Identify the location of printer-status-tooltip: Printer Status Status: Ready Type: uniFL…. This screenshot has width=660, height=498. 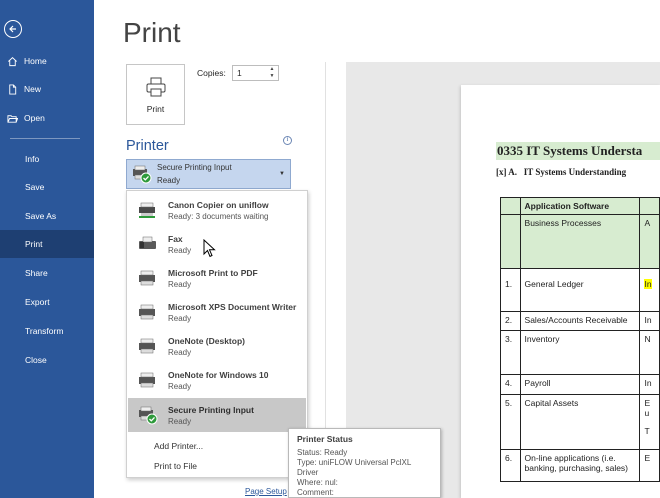
(364, 463).